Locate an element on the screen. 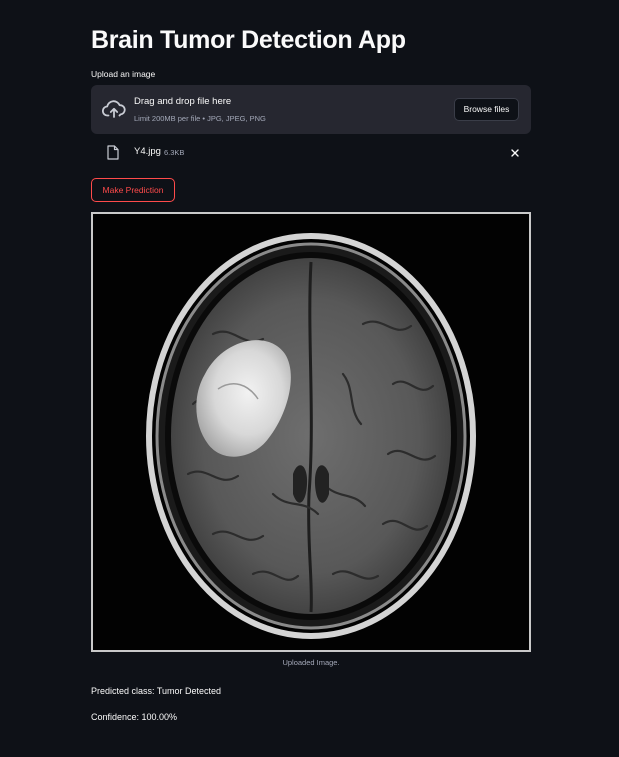  make-prediction-button: Make Prediction is located at coordinates (133, 190).